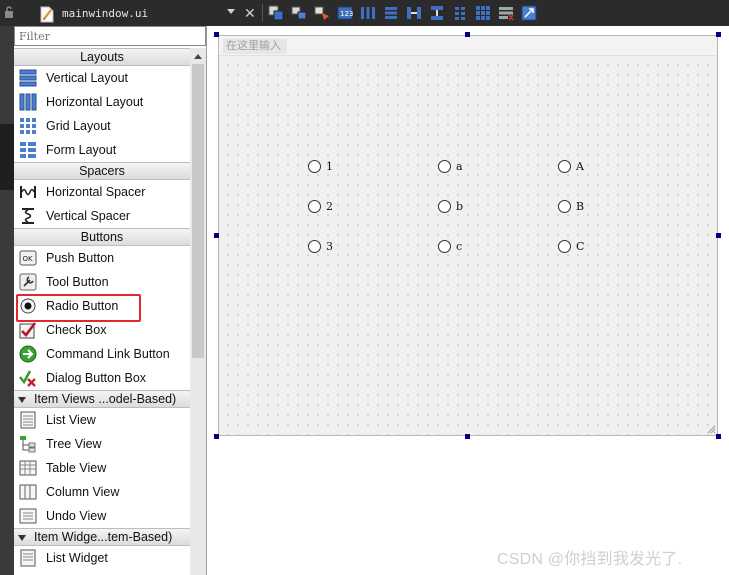 The height and width of the screenshot is (575, 729). I want to click on radio-label: B, so click(580, 206).